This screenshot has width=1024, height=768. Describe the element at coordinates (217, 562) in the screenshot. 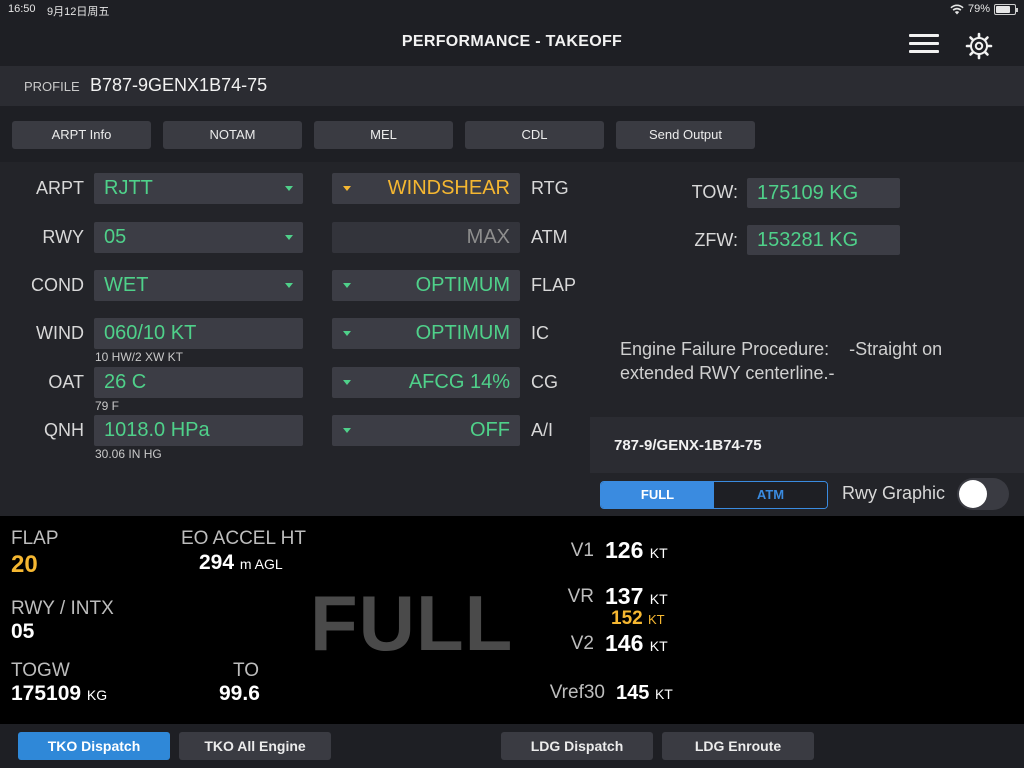

I see `eo-accel-number: 294` at that location.